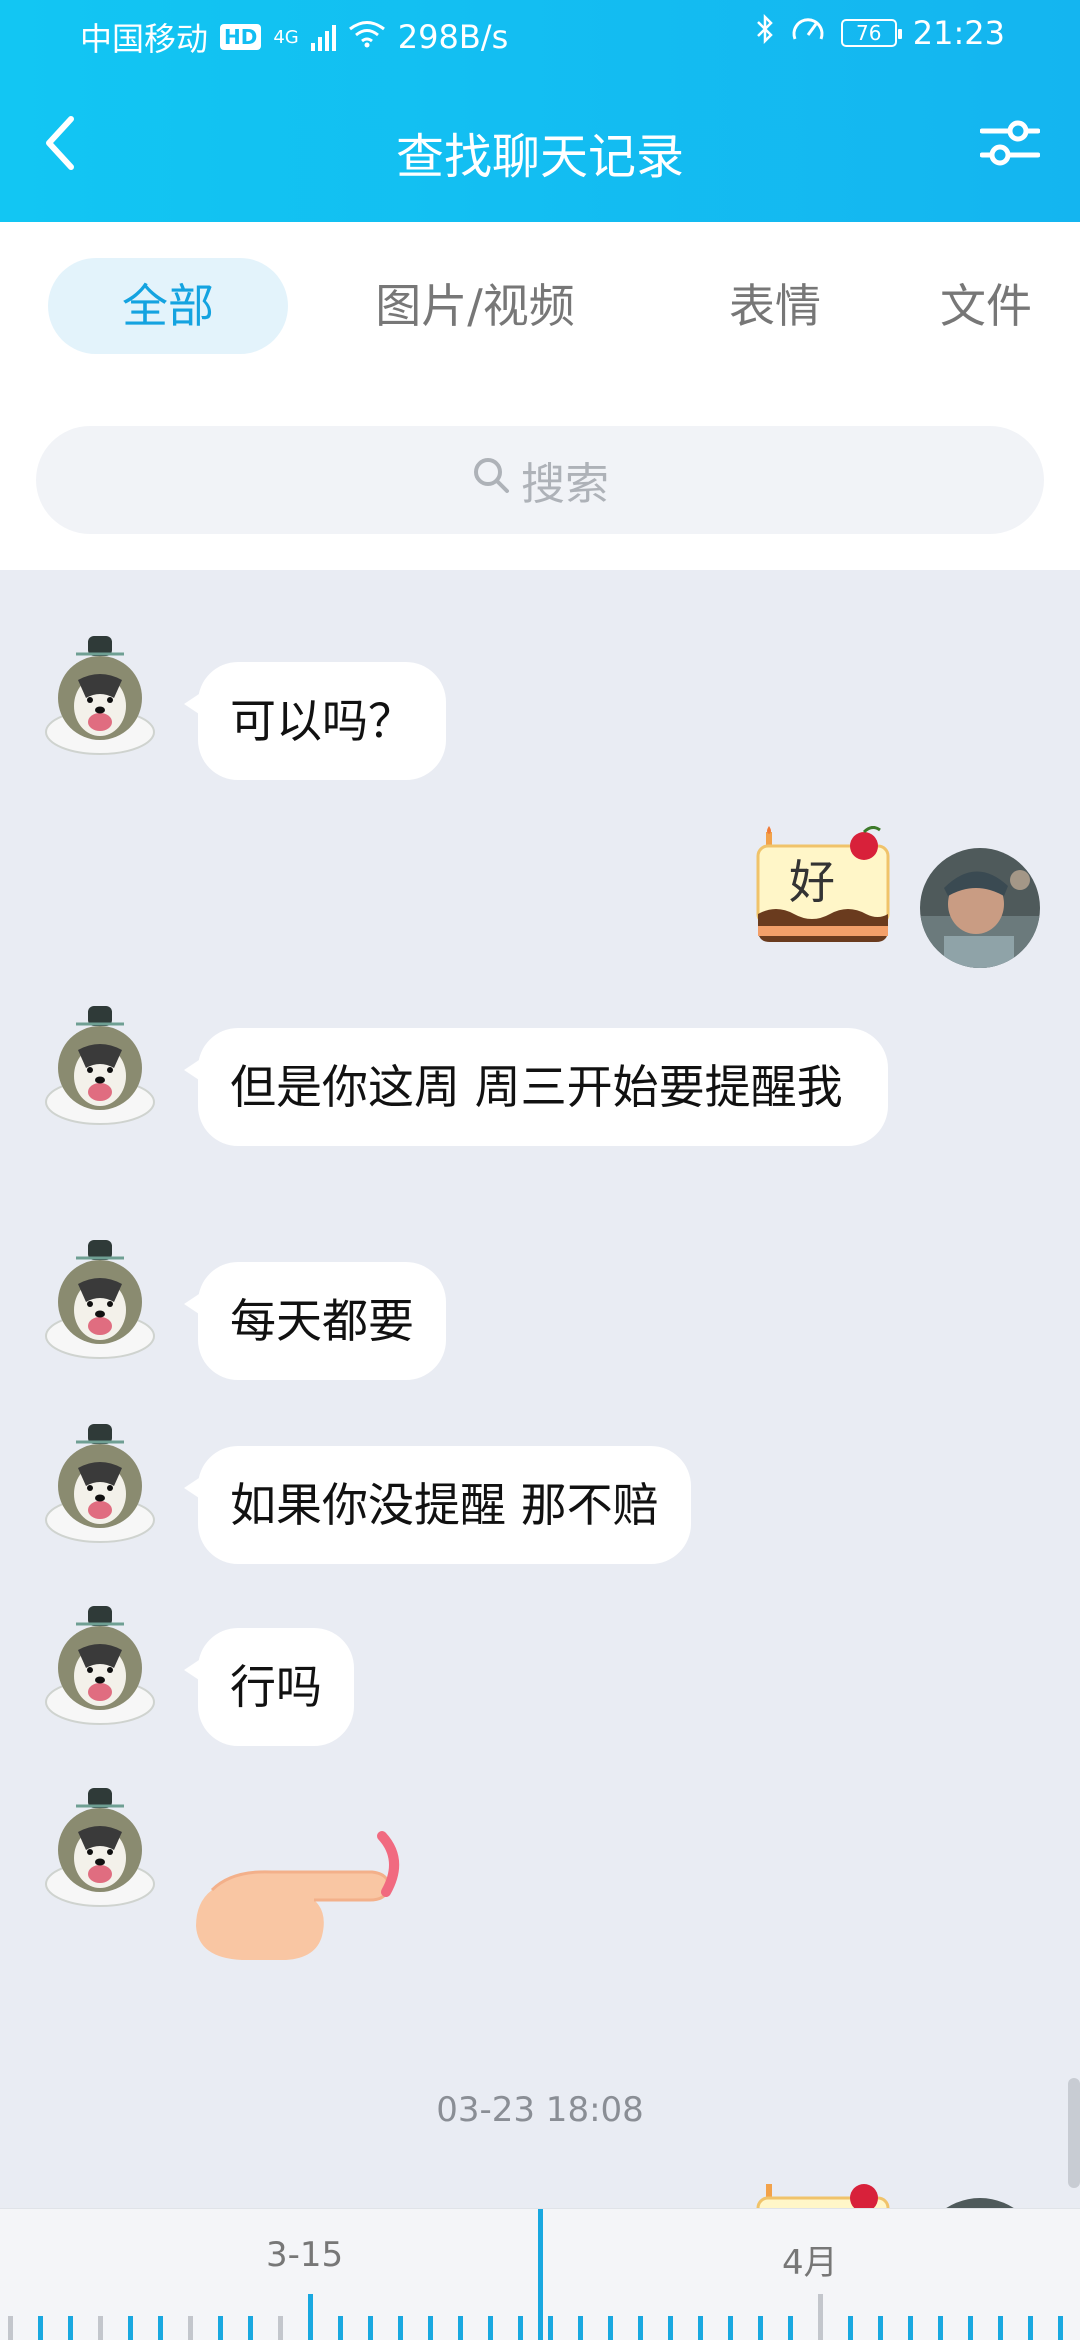 Image resolution: width=1080 pixels, height=2340 pixels. What do you see at coordinates (810, 2263) in the screenshot?
I see `timeline-label: 4月` at bounding box center [810, 2263].